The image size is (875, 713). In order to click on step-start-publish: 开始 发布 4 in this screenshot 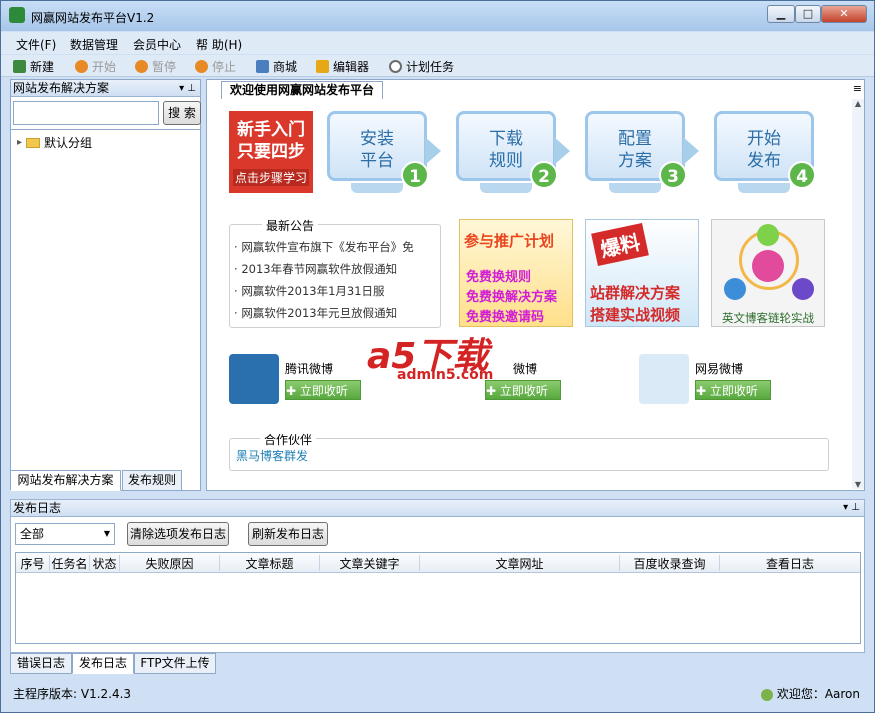, I will do `click(763, 152)`.